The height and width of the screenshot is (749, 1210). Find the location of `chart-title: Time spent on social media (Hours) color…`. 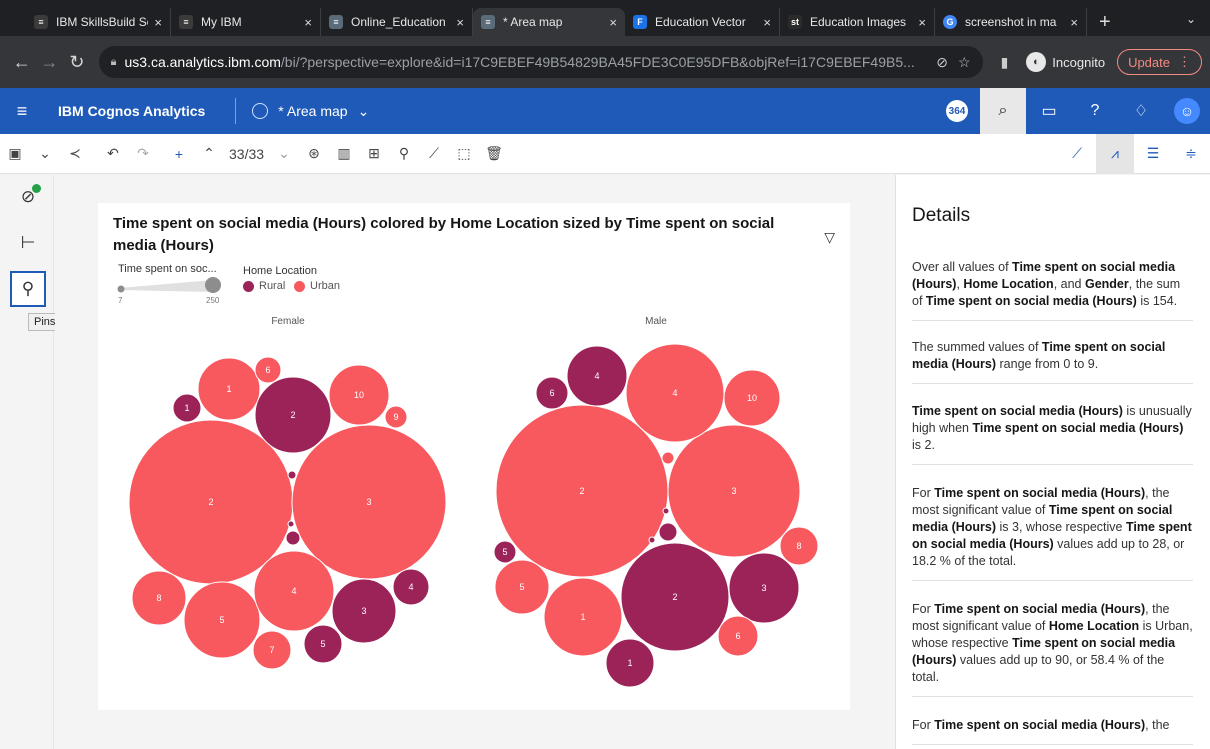

chart-title: Time spent on social media (Hours) color… is located at coordinates (444, 234).